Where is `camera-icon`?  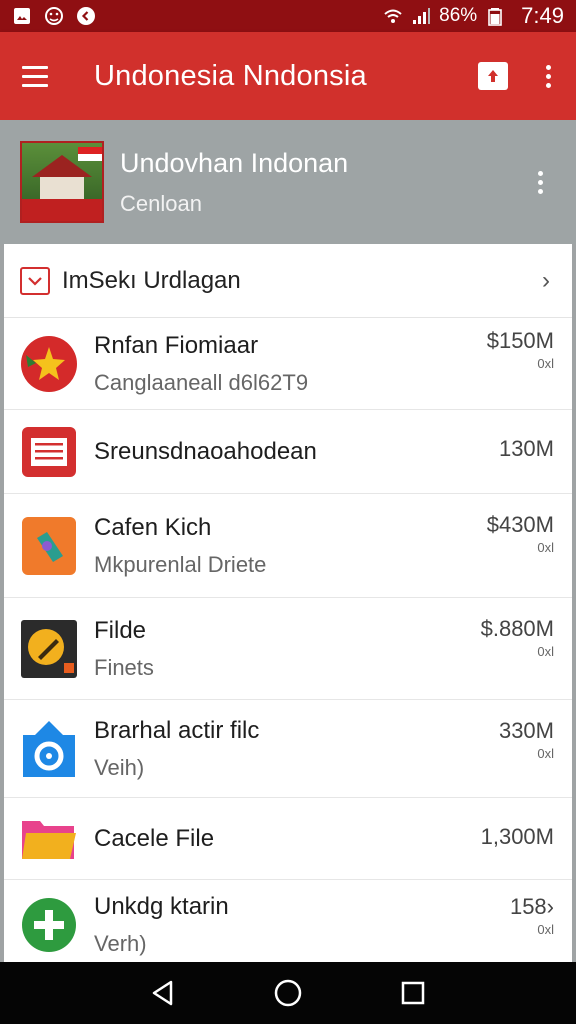 camera-icon is located at coordinates (49, 749).